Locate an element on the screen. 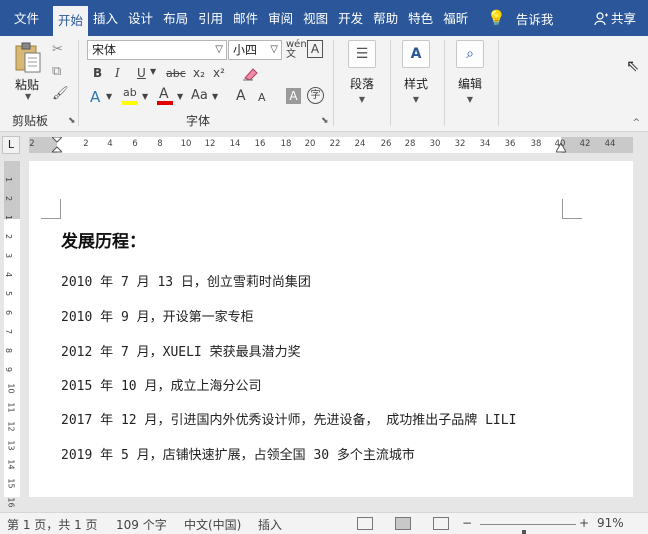 The width and height of the screenshot is (648, 534). enclose-characters-icon: 字 is located at coordinates (315, 95).